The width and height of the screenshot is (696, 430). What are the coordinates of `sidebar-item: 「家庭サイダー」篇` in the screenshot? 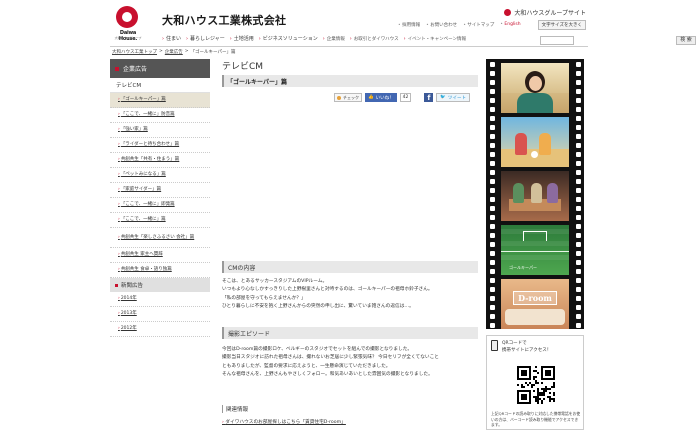 It's located at (160, 190).